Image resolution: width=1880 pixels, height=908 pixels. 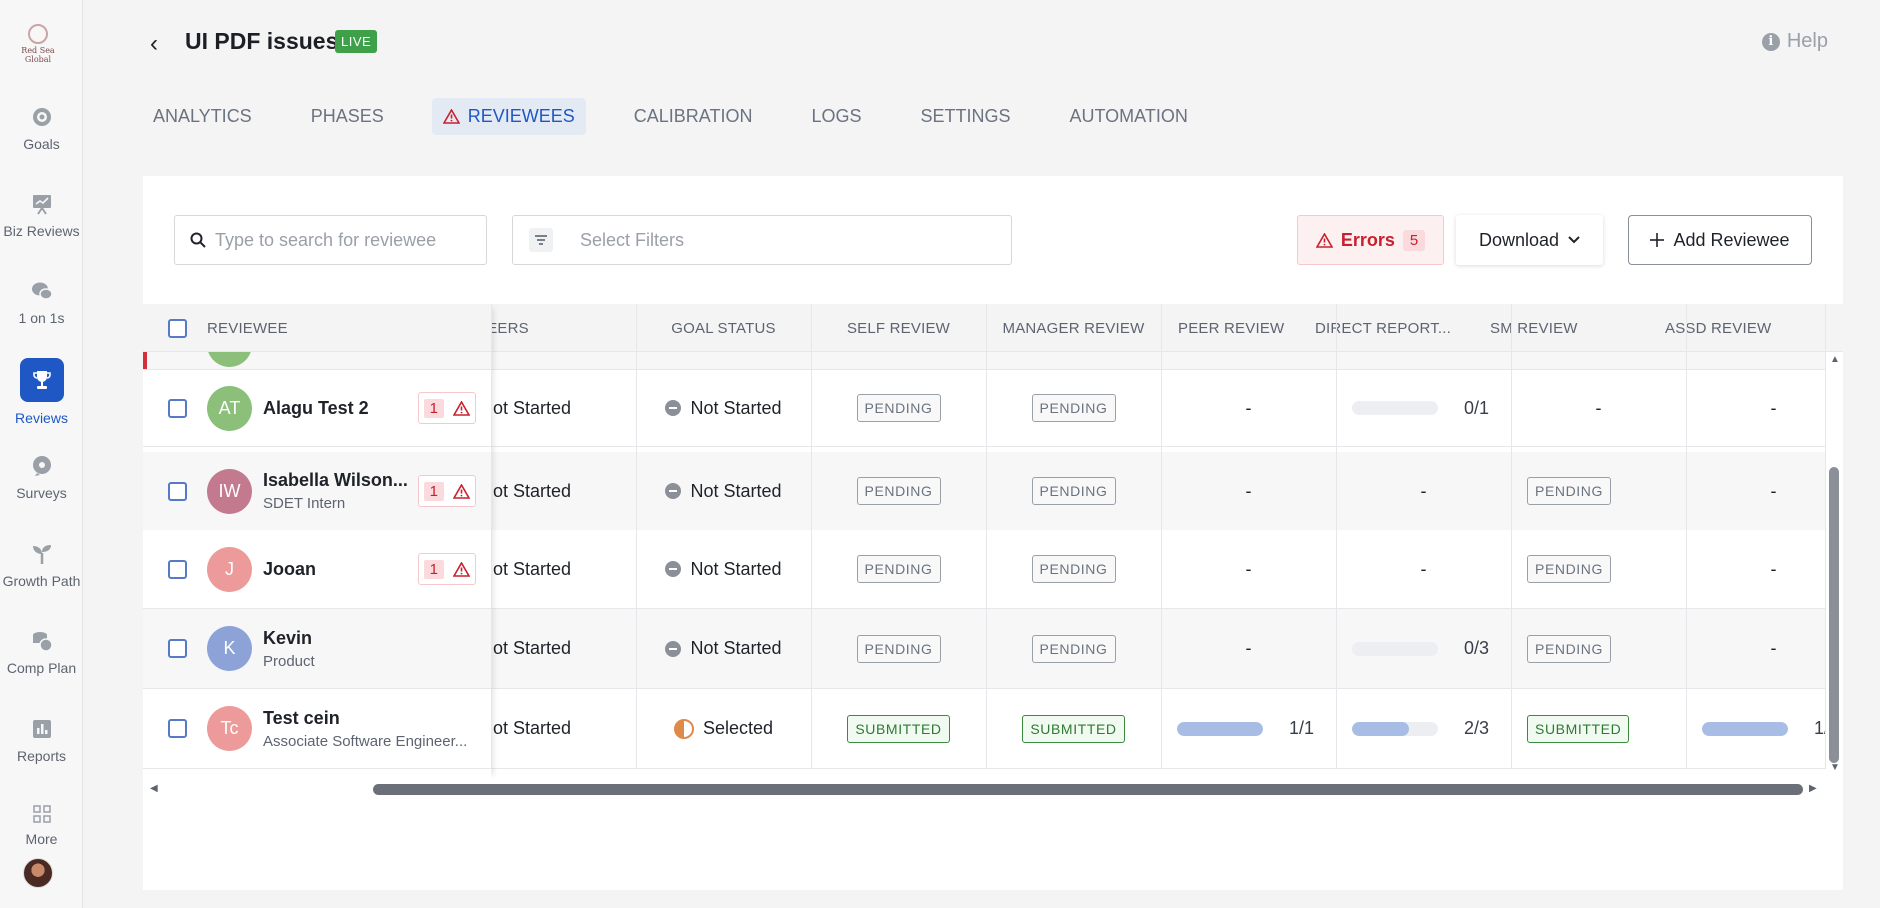 What do you see at coordinates (723, 328) in the screenshot?
I see `col-goal-status: GOAL STATUS` at bounding box center [723, 328].